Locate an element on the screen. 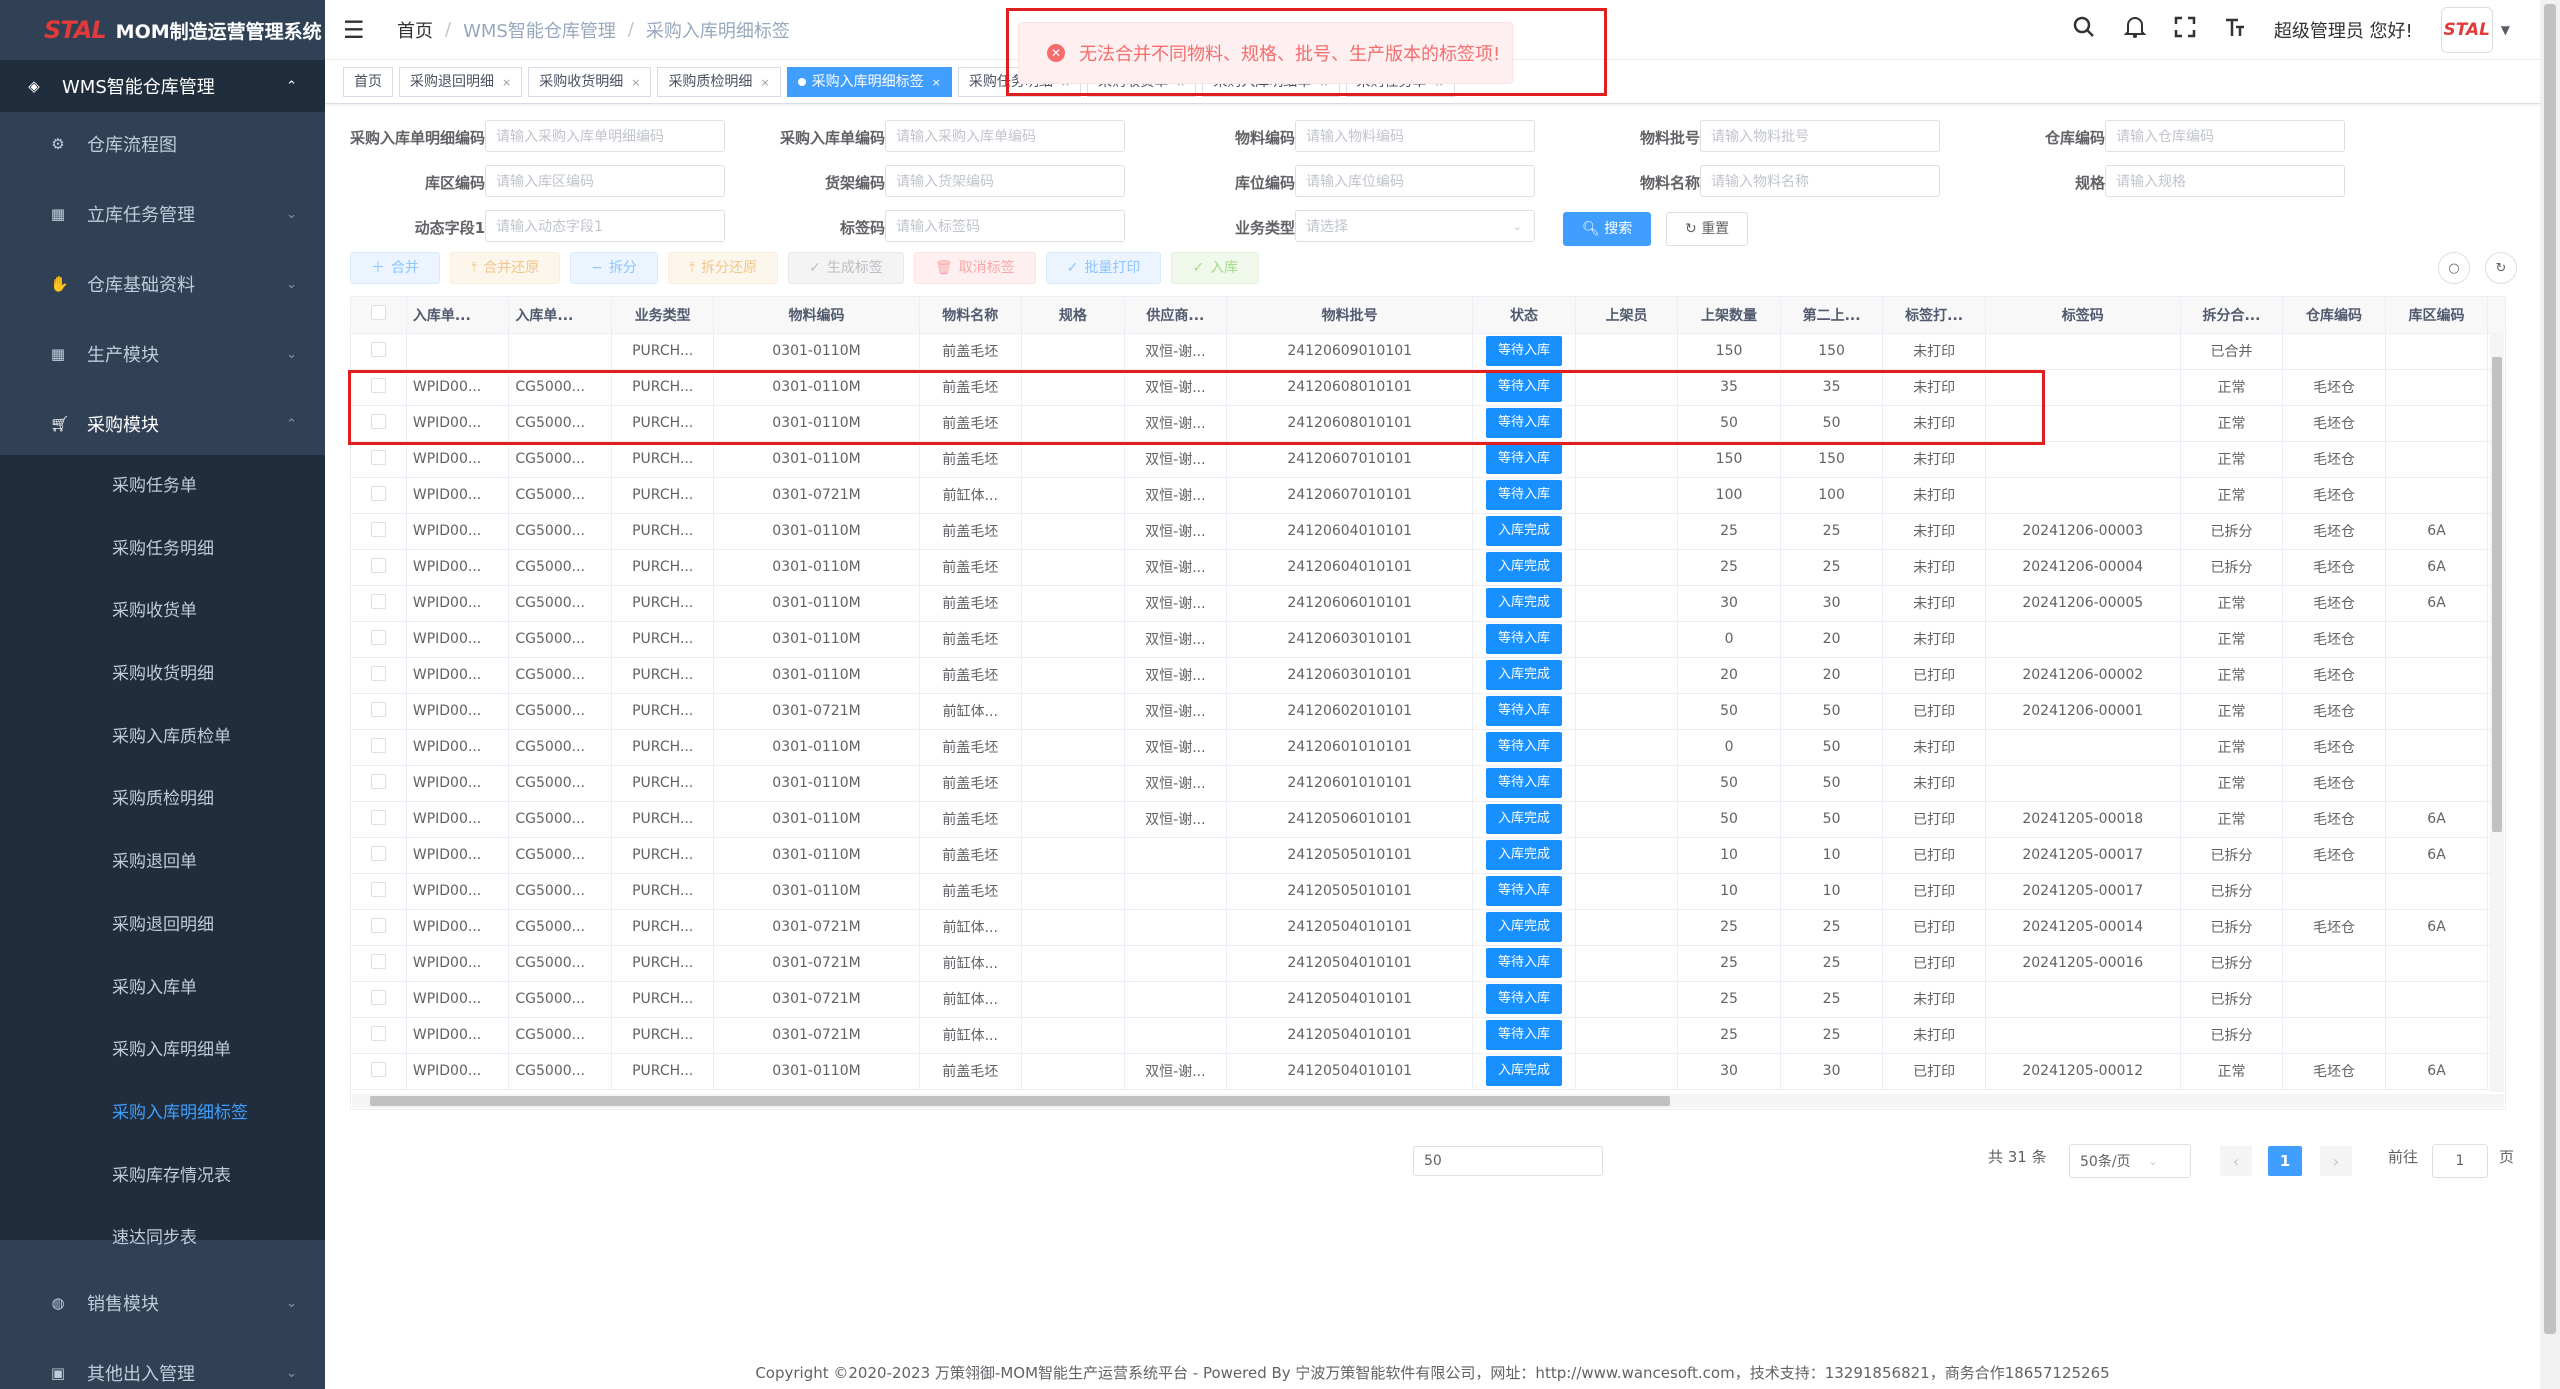 The image size is (2560, 1389). page-1-button: 1 is located at coordinates (2285, 1161).